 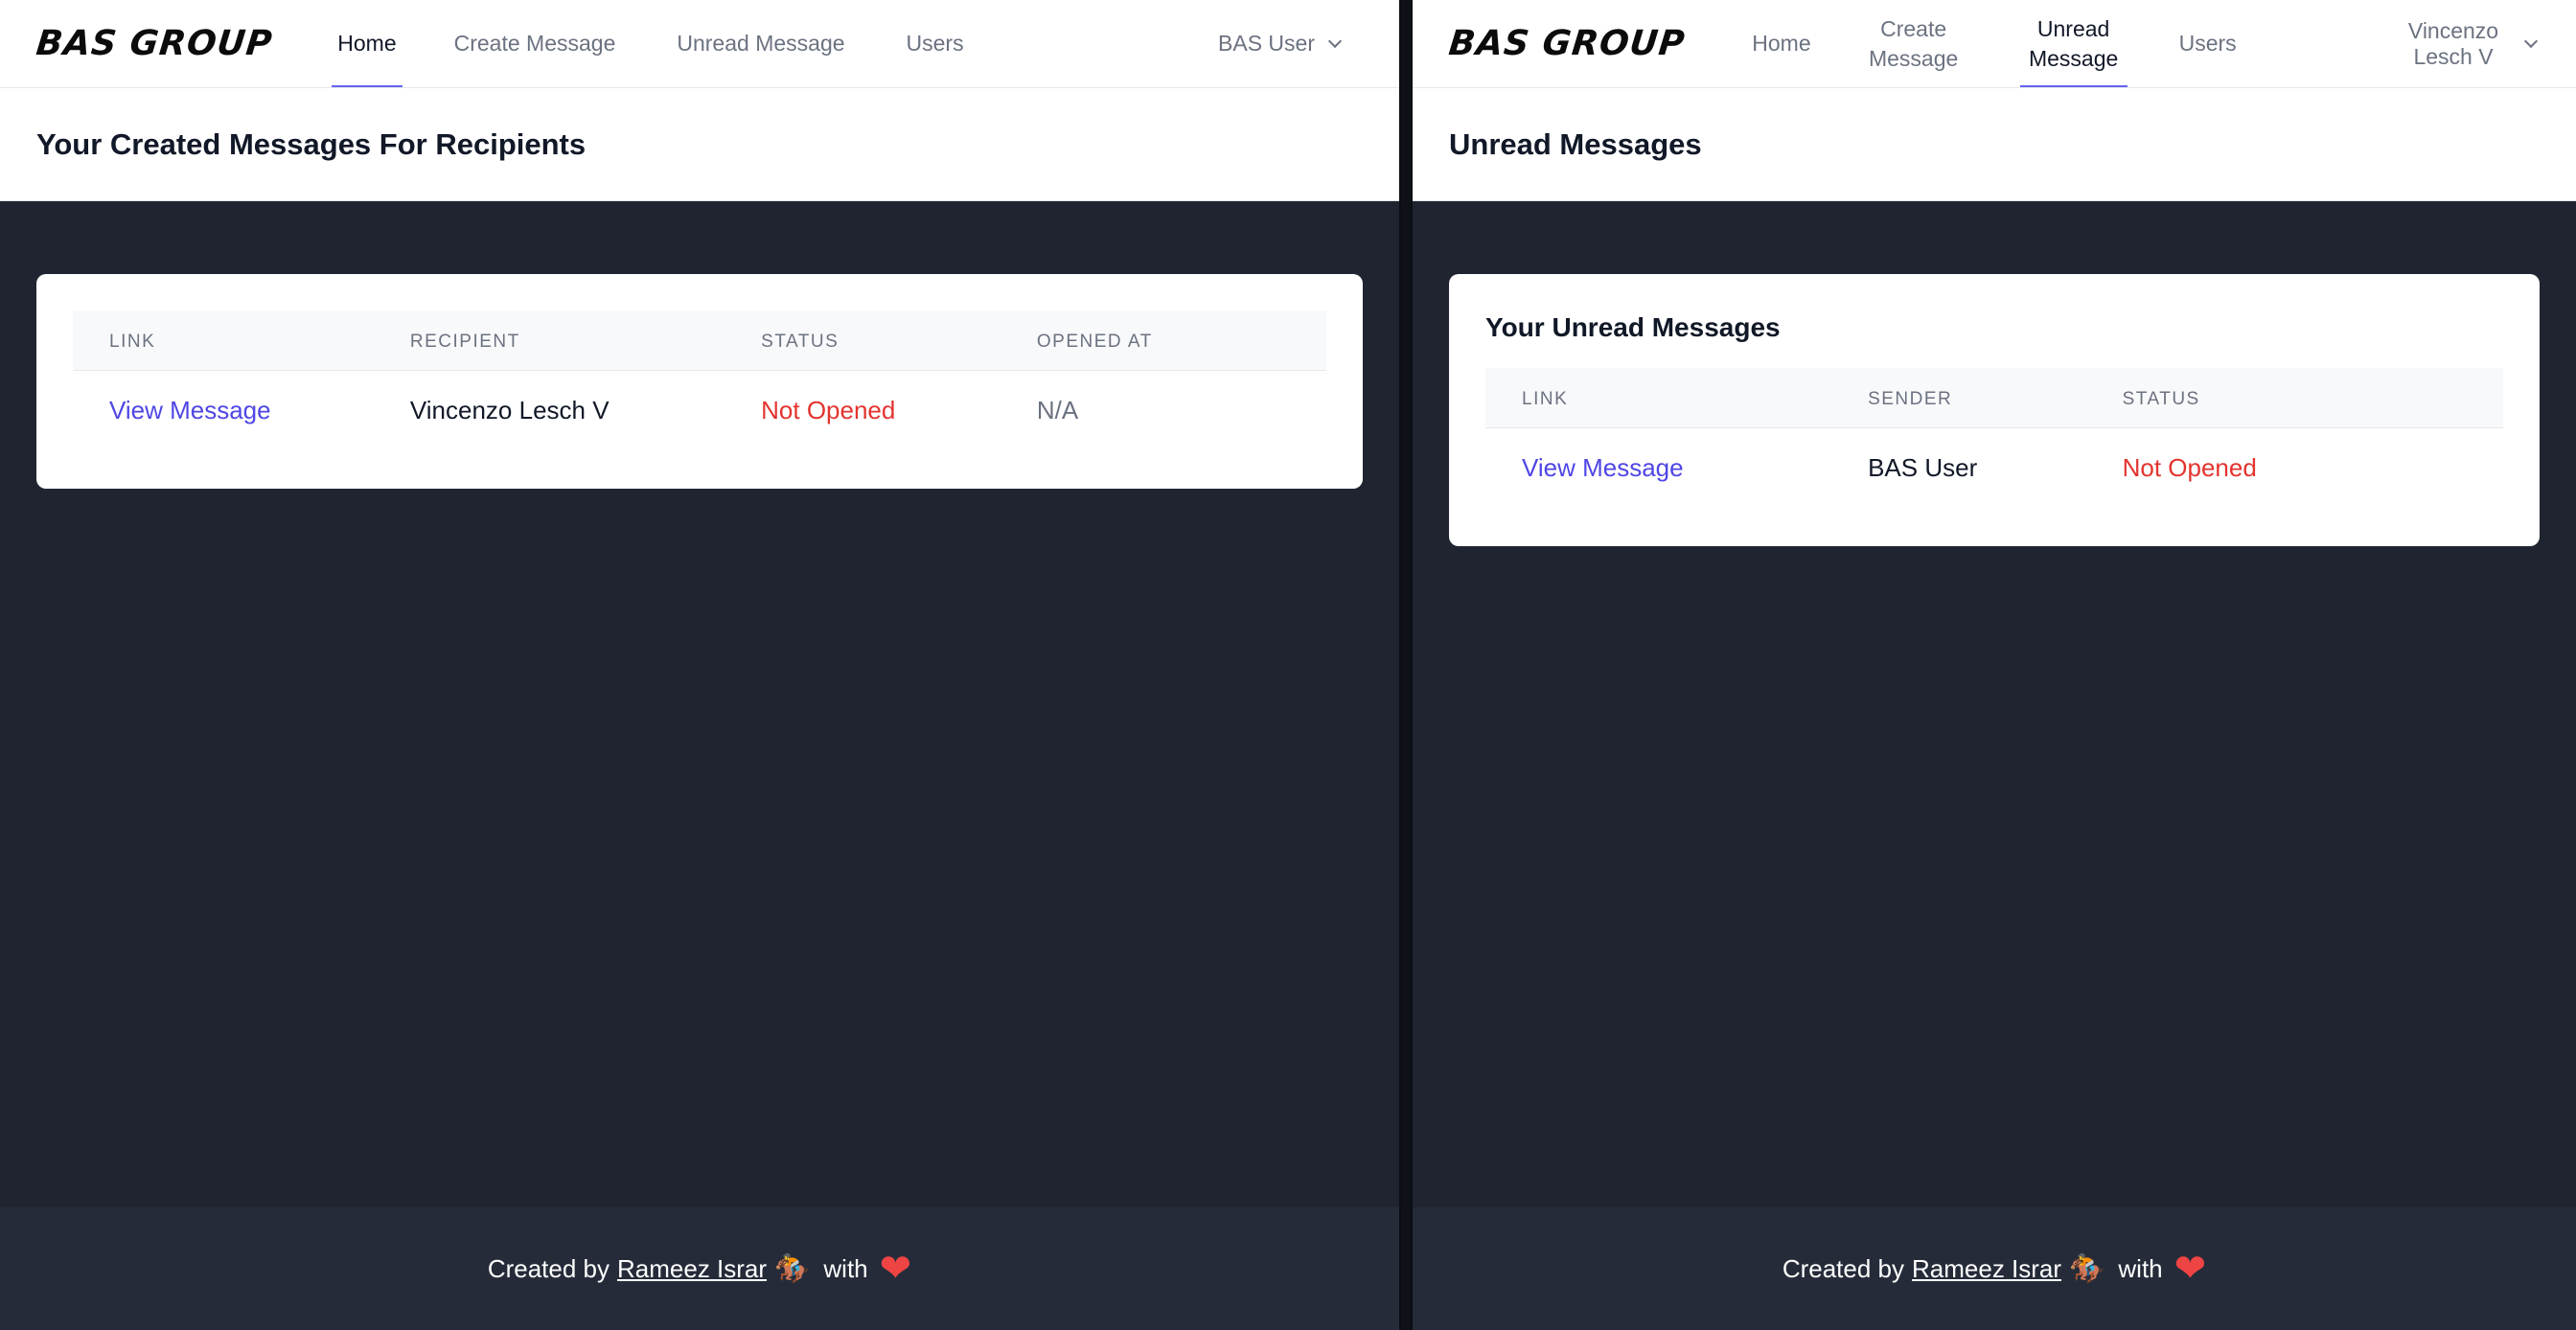 What do you see at coordinates (2453, 43) in the screenshot?
I see `user-name: Vincenzo Lesch V` at bounding box center [2453, 43].